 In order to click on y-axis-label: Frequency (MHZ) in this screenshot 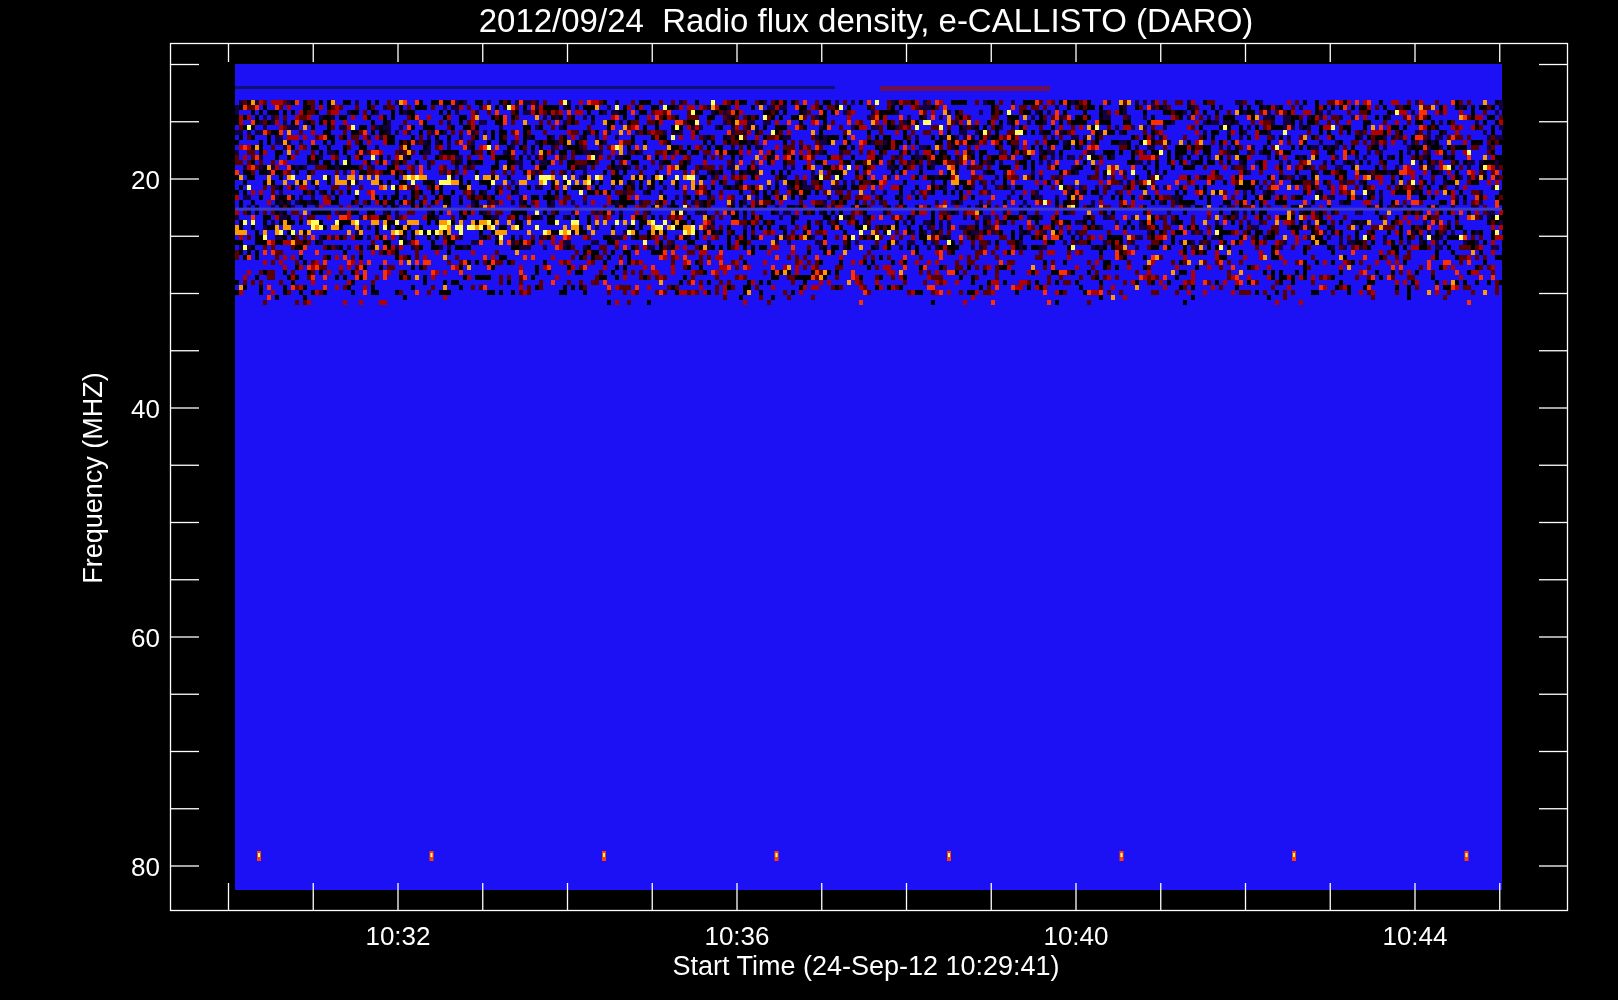, I will do `click(93, 478)`.